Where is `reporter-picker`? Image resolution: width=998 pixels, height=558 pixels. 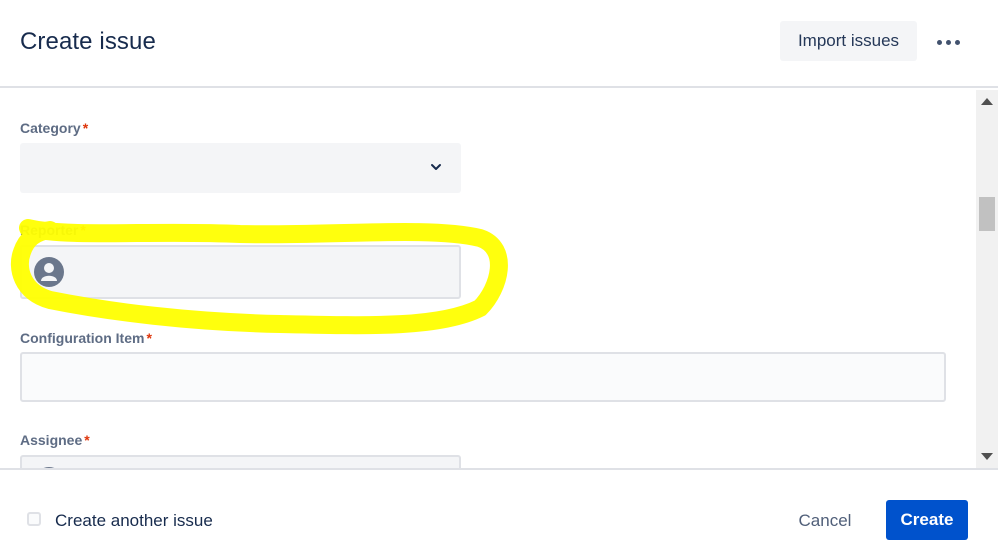
reporter-picker is located at coordinates (240, 272).